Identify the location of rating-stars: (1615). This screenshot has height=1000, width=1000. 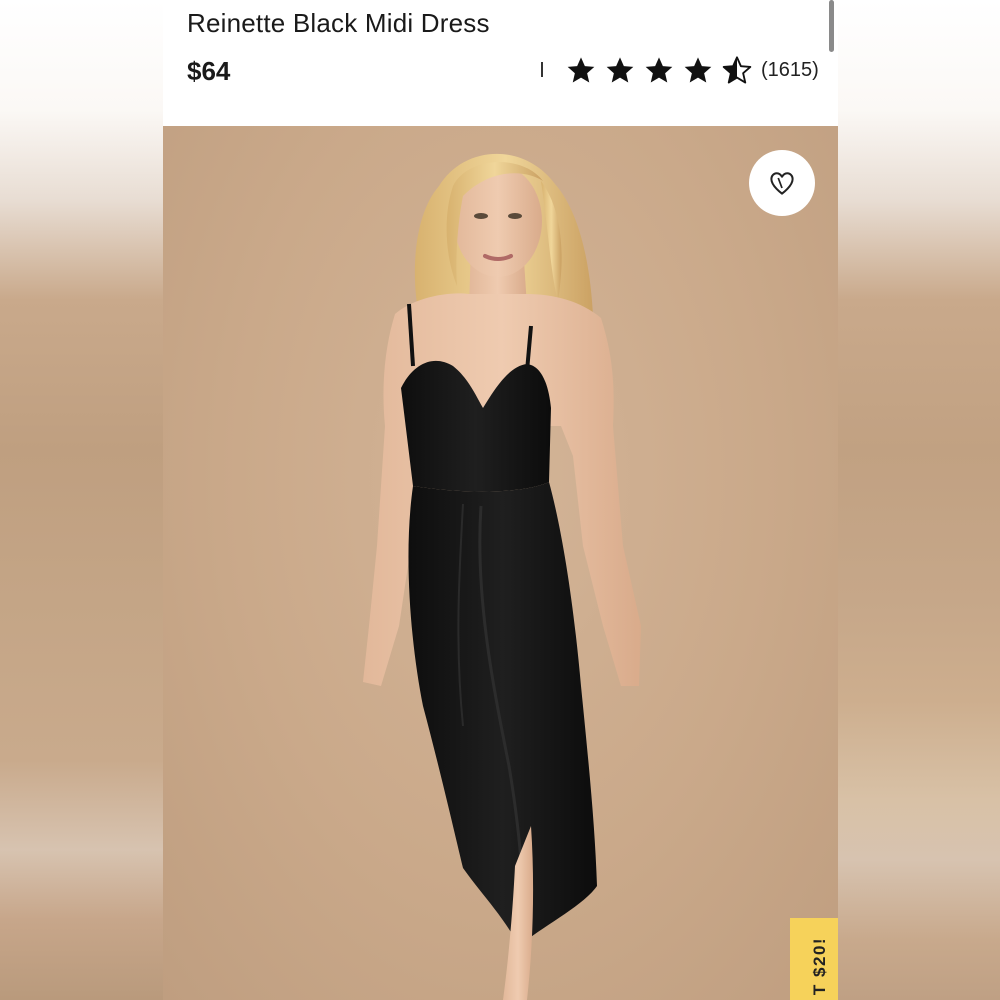
(692, 70).